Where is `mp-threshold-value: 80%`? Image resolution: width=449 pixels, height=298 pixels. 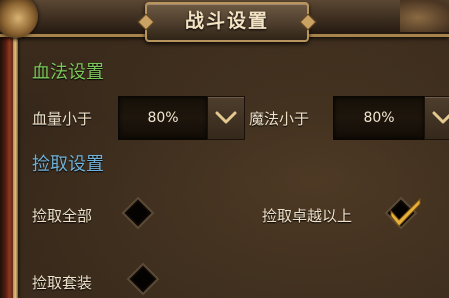 mp-threshold-value: 80% is located at coordinates (379, 118).